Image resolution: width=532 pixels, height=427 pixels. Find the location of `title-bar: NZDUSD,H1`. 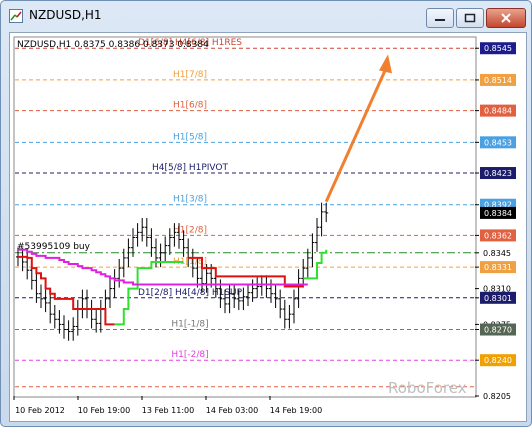

title-bar: NZDUSD,H1 is located at coordinates (266, 16).